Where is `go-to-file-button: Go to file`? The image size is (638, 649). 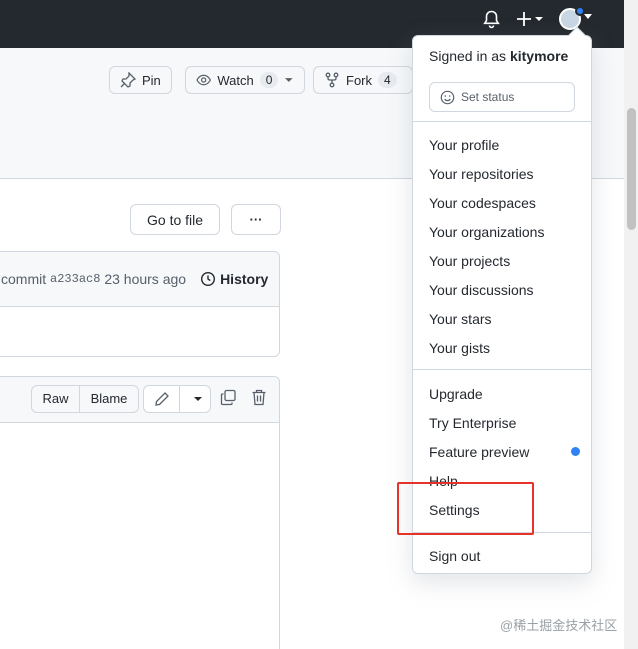 go-to-file-button: Go to file is located at coordinates (175, 219).